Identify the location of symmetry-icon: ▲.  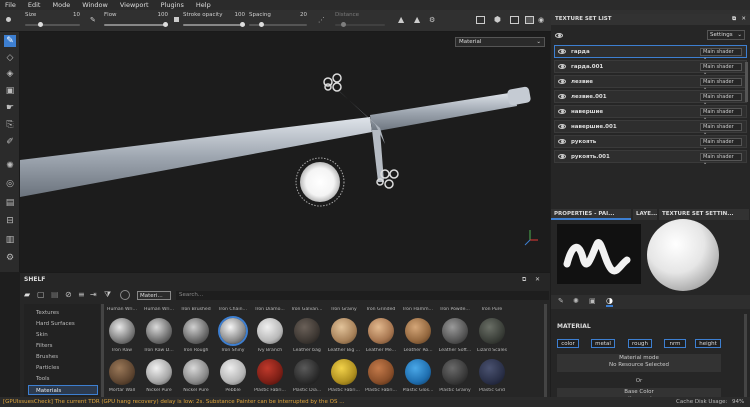
(403, 21).